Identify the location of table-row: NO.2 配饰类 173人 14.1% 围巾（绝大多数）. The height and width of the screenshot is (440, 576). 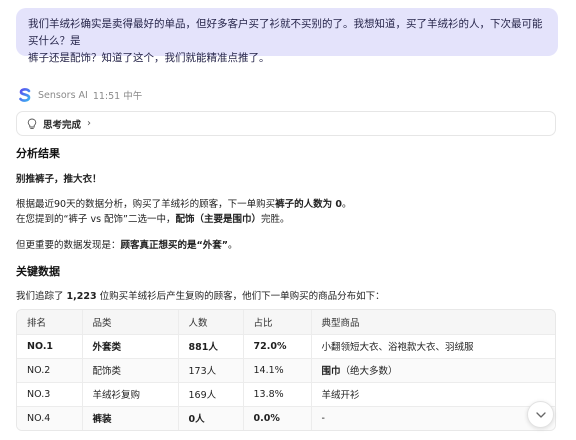
(286, 370).